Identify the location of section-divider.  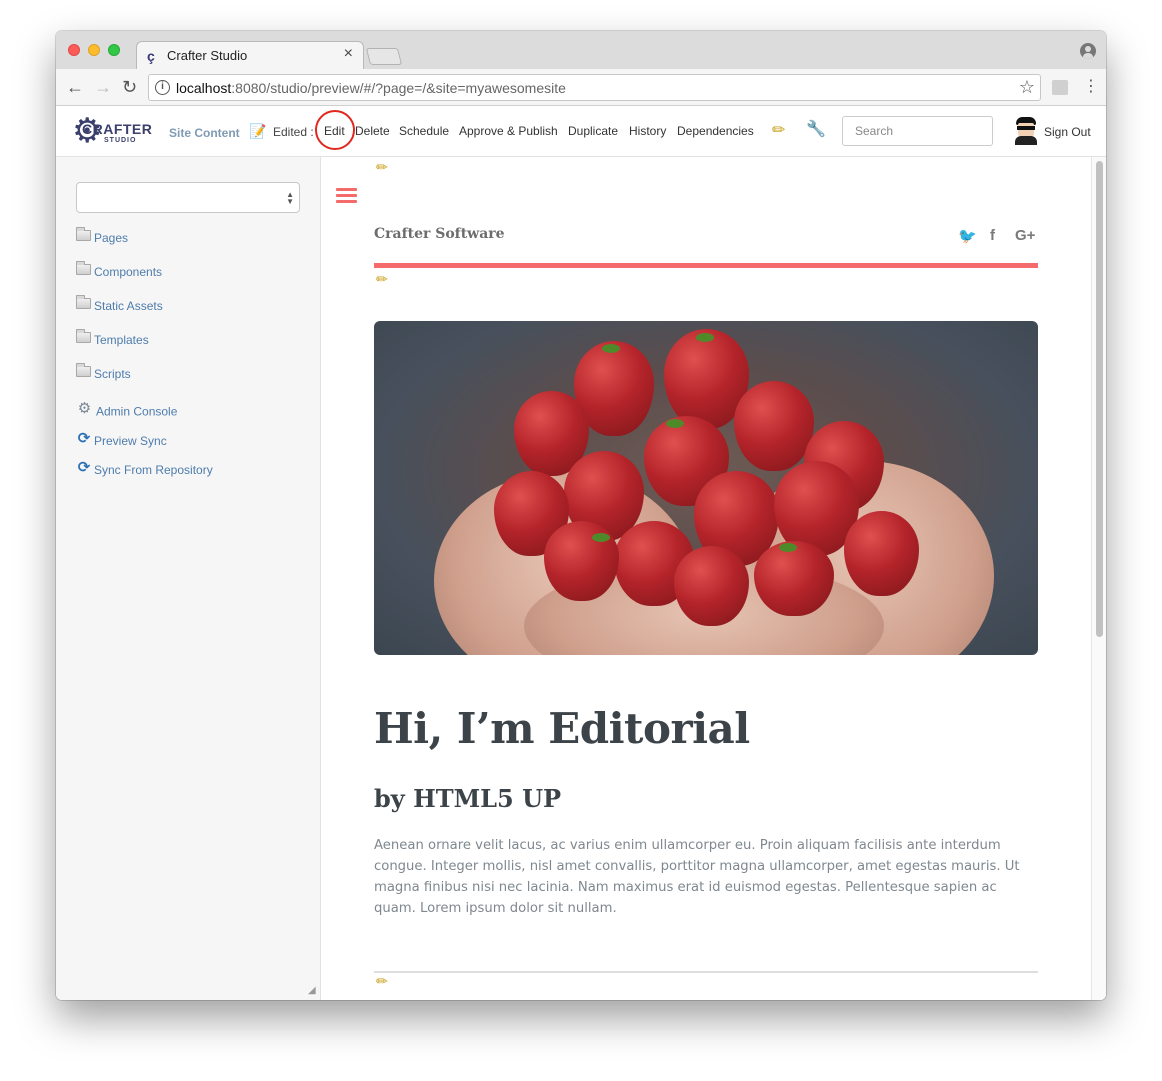
(706, 972).